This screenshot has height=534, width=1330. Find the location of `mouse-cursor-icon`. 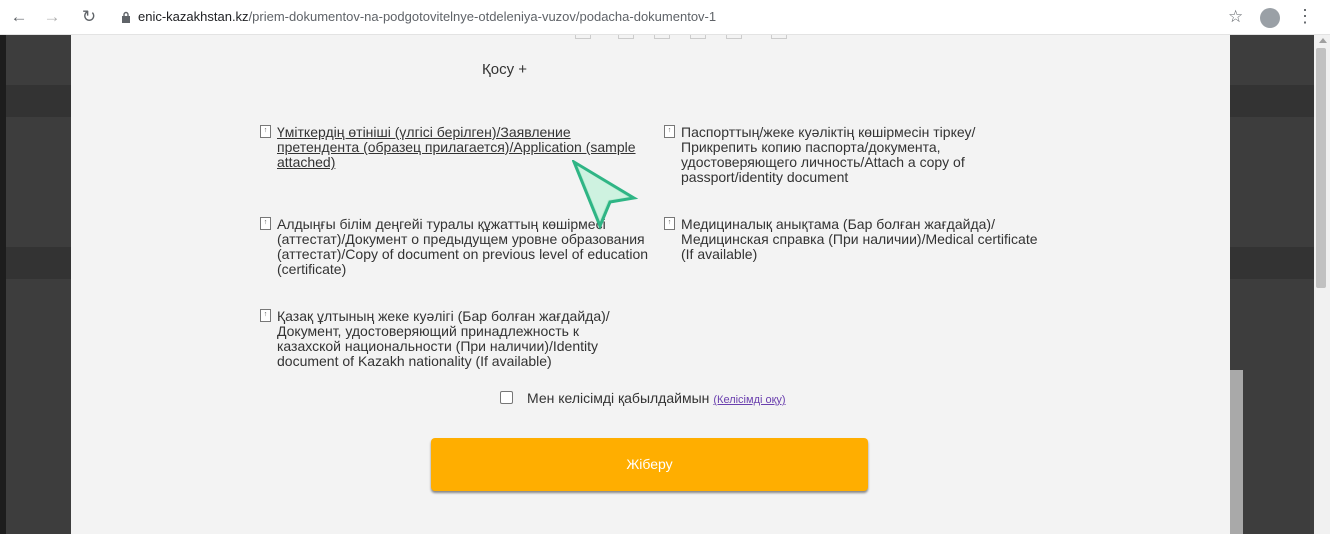

mouse-cursor-icon is located at coordinates (605, 195).